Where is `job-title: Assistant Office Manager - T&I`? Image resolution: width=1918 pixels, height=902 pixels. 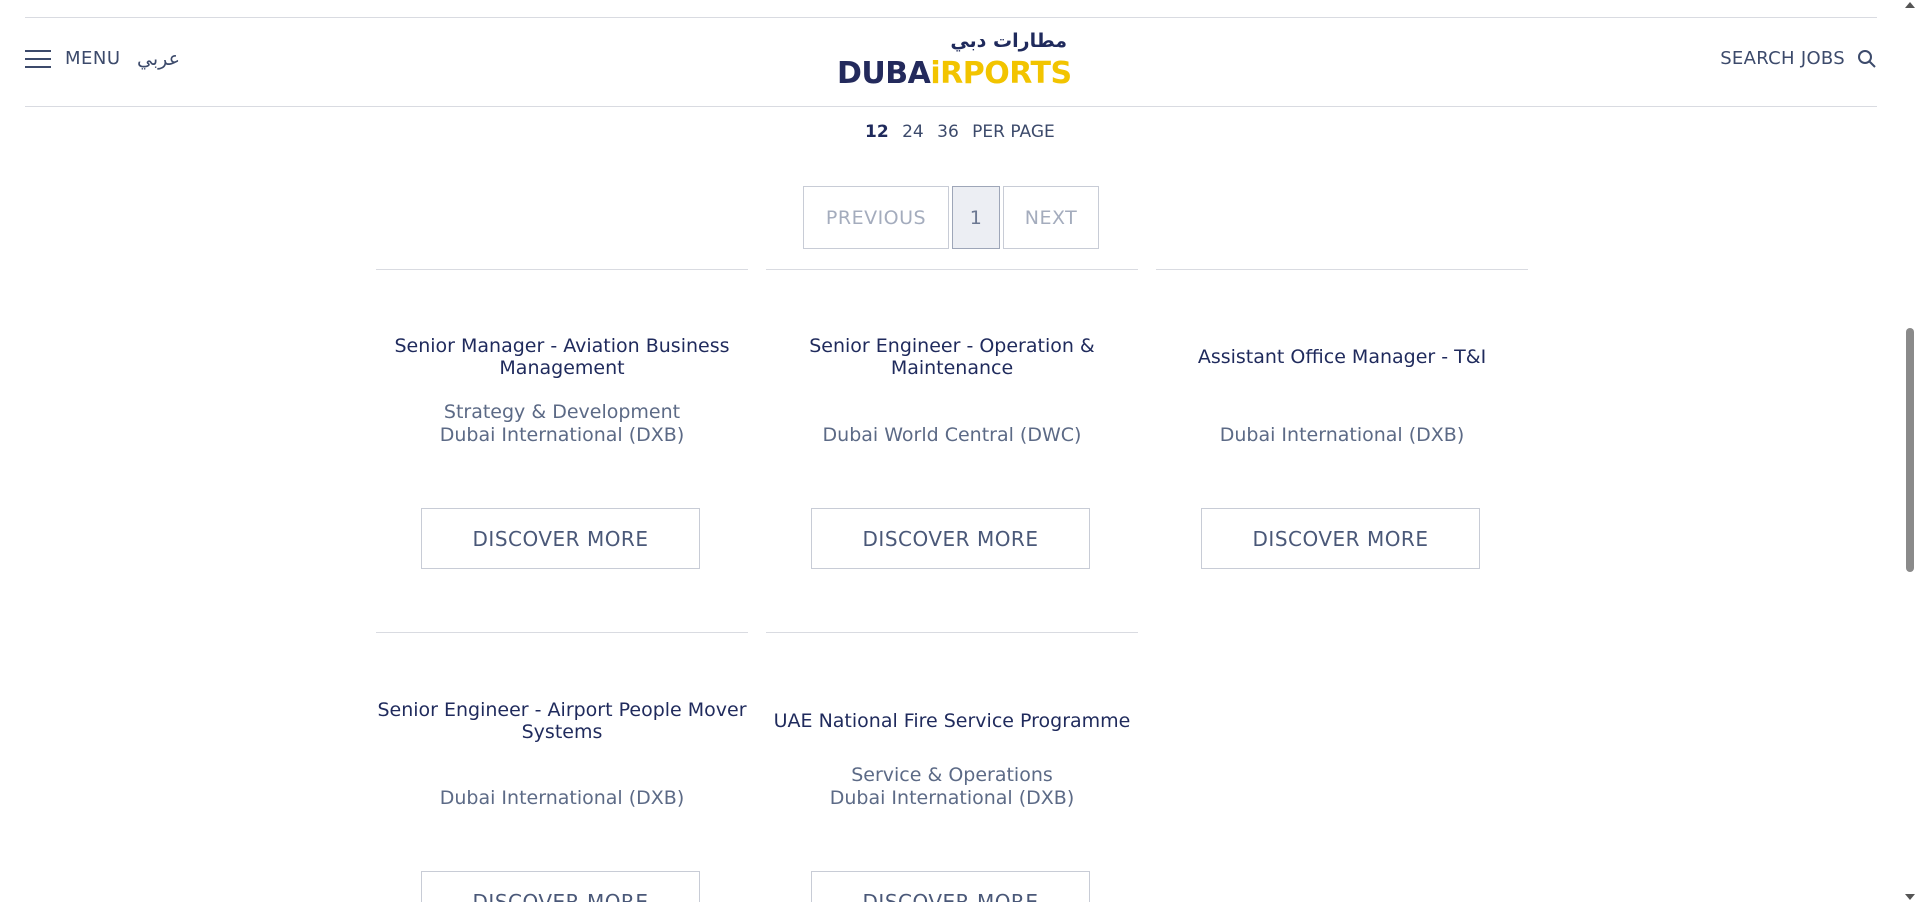
job-title: Assistant Office Manager - T&I is located at coordinates (1342, 357).